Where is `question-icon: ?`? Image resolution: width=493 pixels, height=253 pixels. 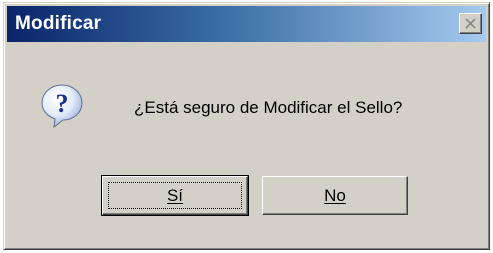 question-icon: ? is located at coordinates (62, 106).